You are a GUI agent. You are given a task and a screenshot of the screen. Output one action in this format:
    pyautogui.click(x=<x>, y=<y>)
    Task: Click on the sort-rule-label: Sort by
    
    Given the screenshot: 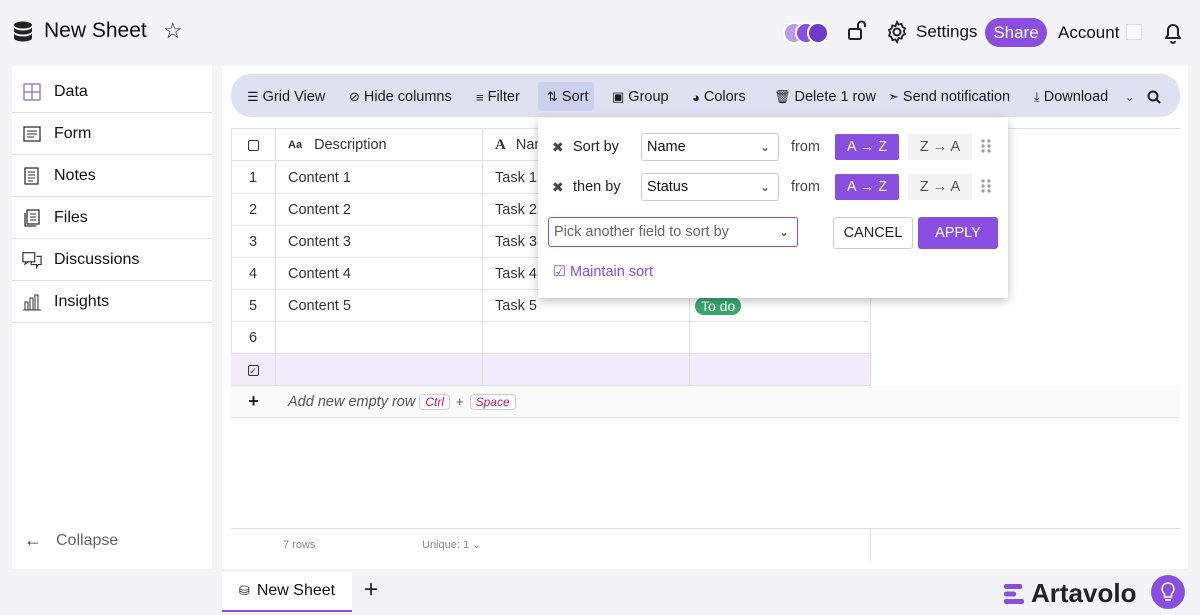 What is the action you would take?
    pyautogui.click(x=596, y=147)
    